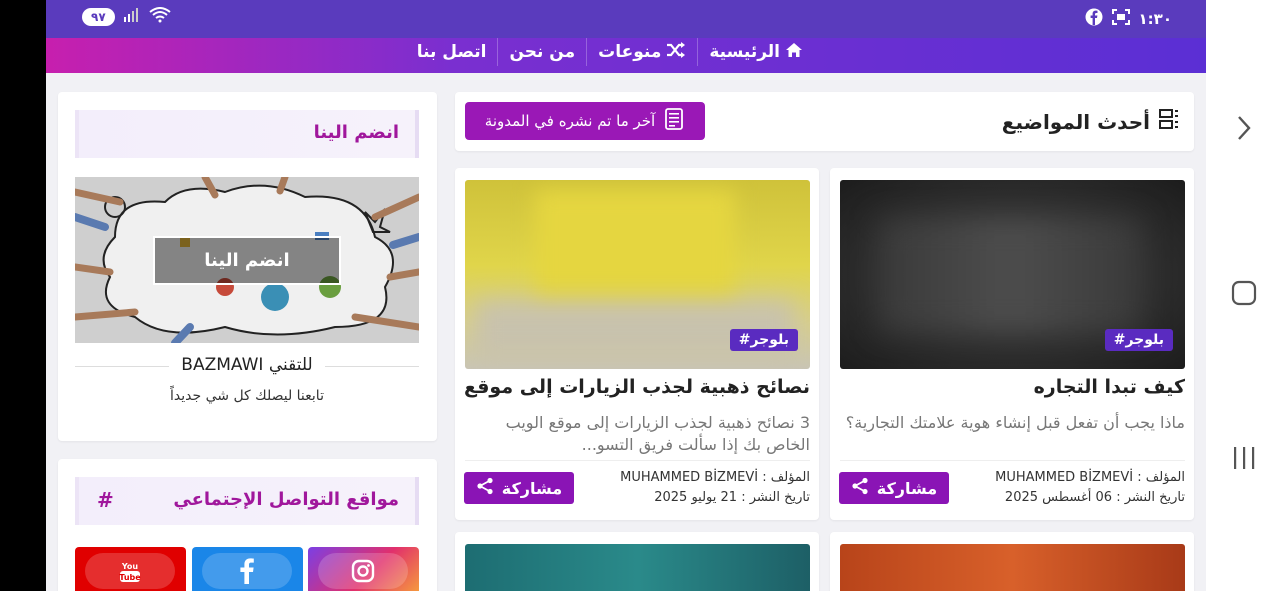  I want to click on system-nav-bar, so click(1243, 295).